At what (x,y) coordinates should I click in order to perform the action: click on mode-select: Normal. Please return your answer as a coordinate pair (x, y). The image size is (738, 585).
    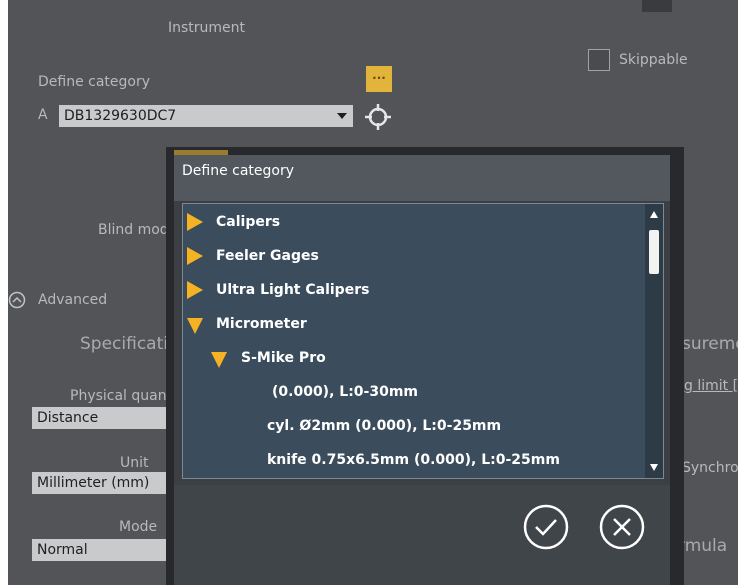
    Looking at the image, I should click on (103, 550).